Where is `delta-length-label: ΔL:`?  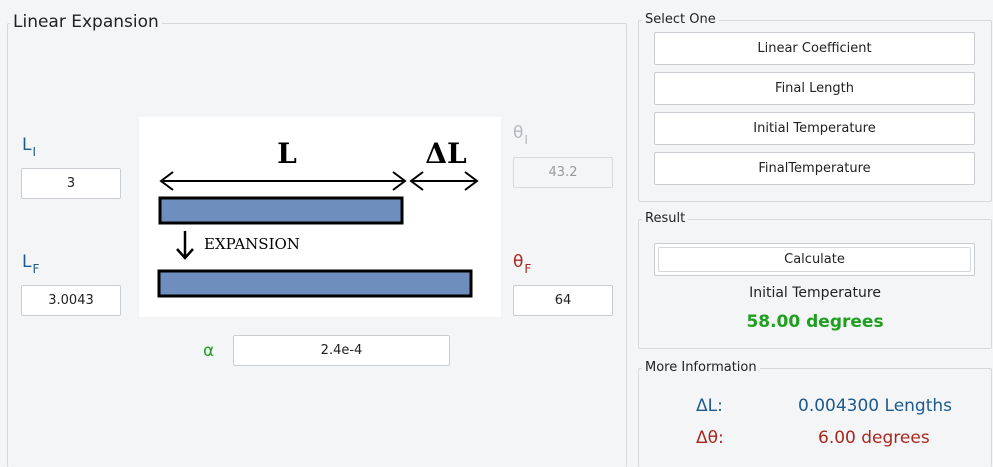
delta-length-label: ΔL: is located at coordinates (709, 406).